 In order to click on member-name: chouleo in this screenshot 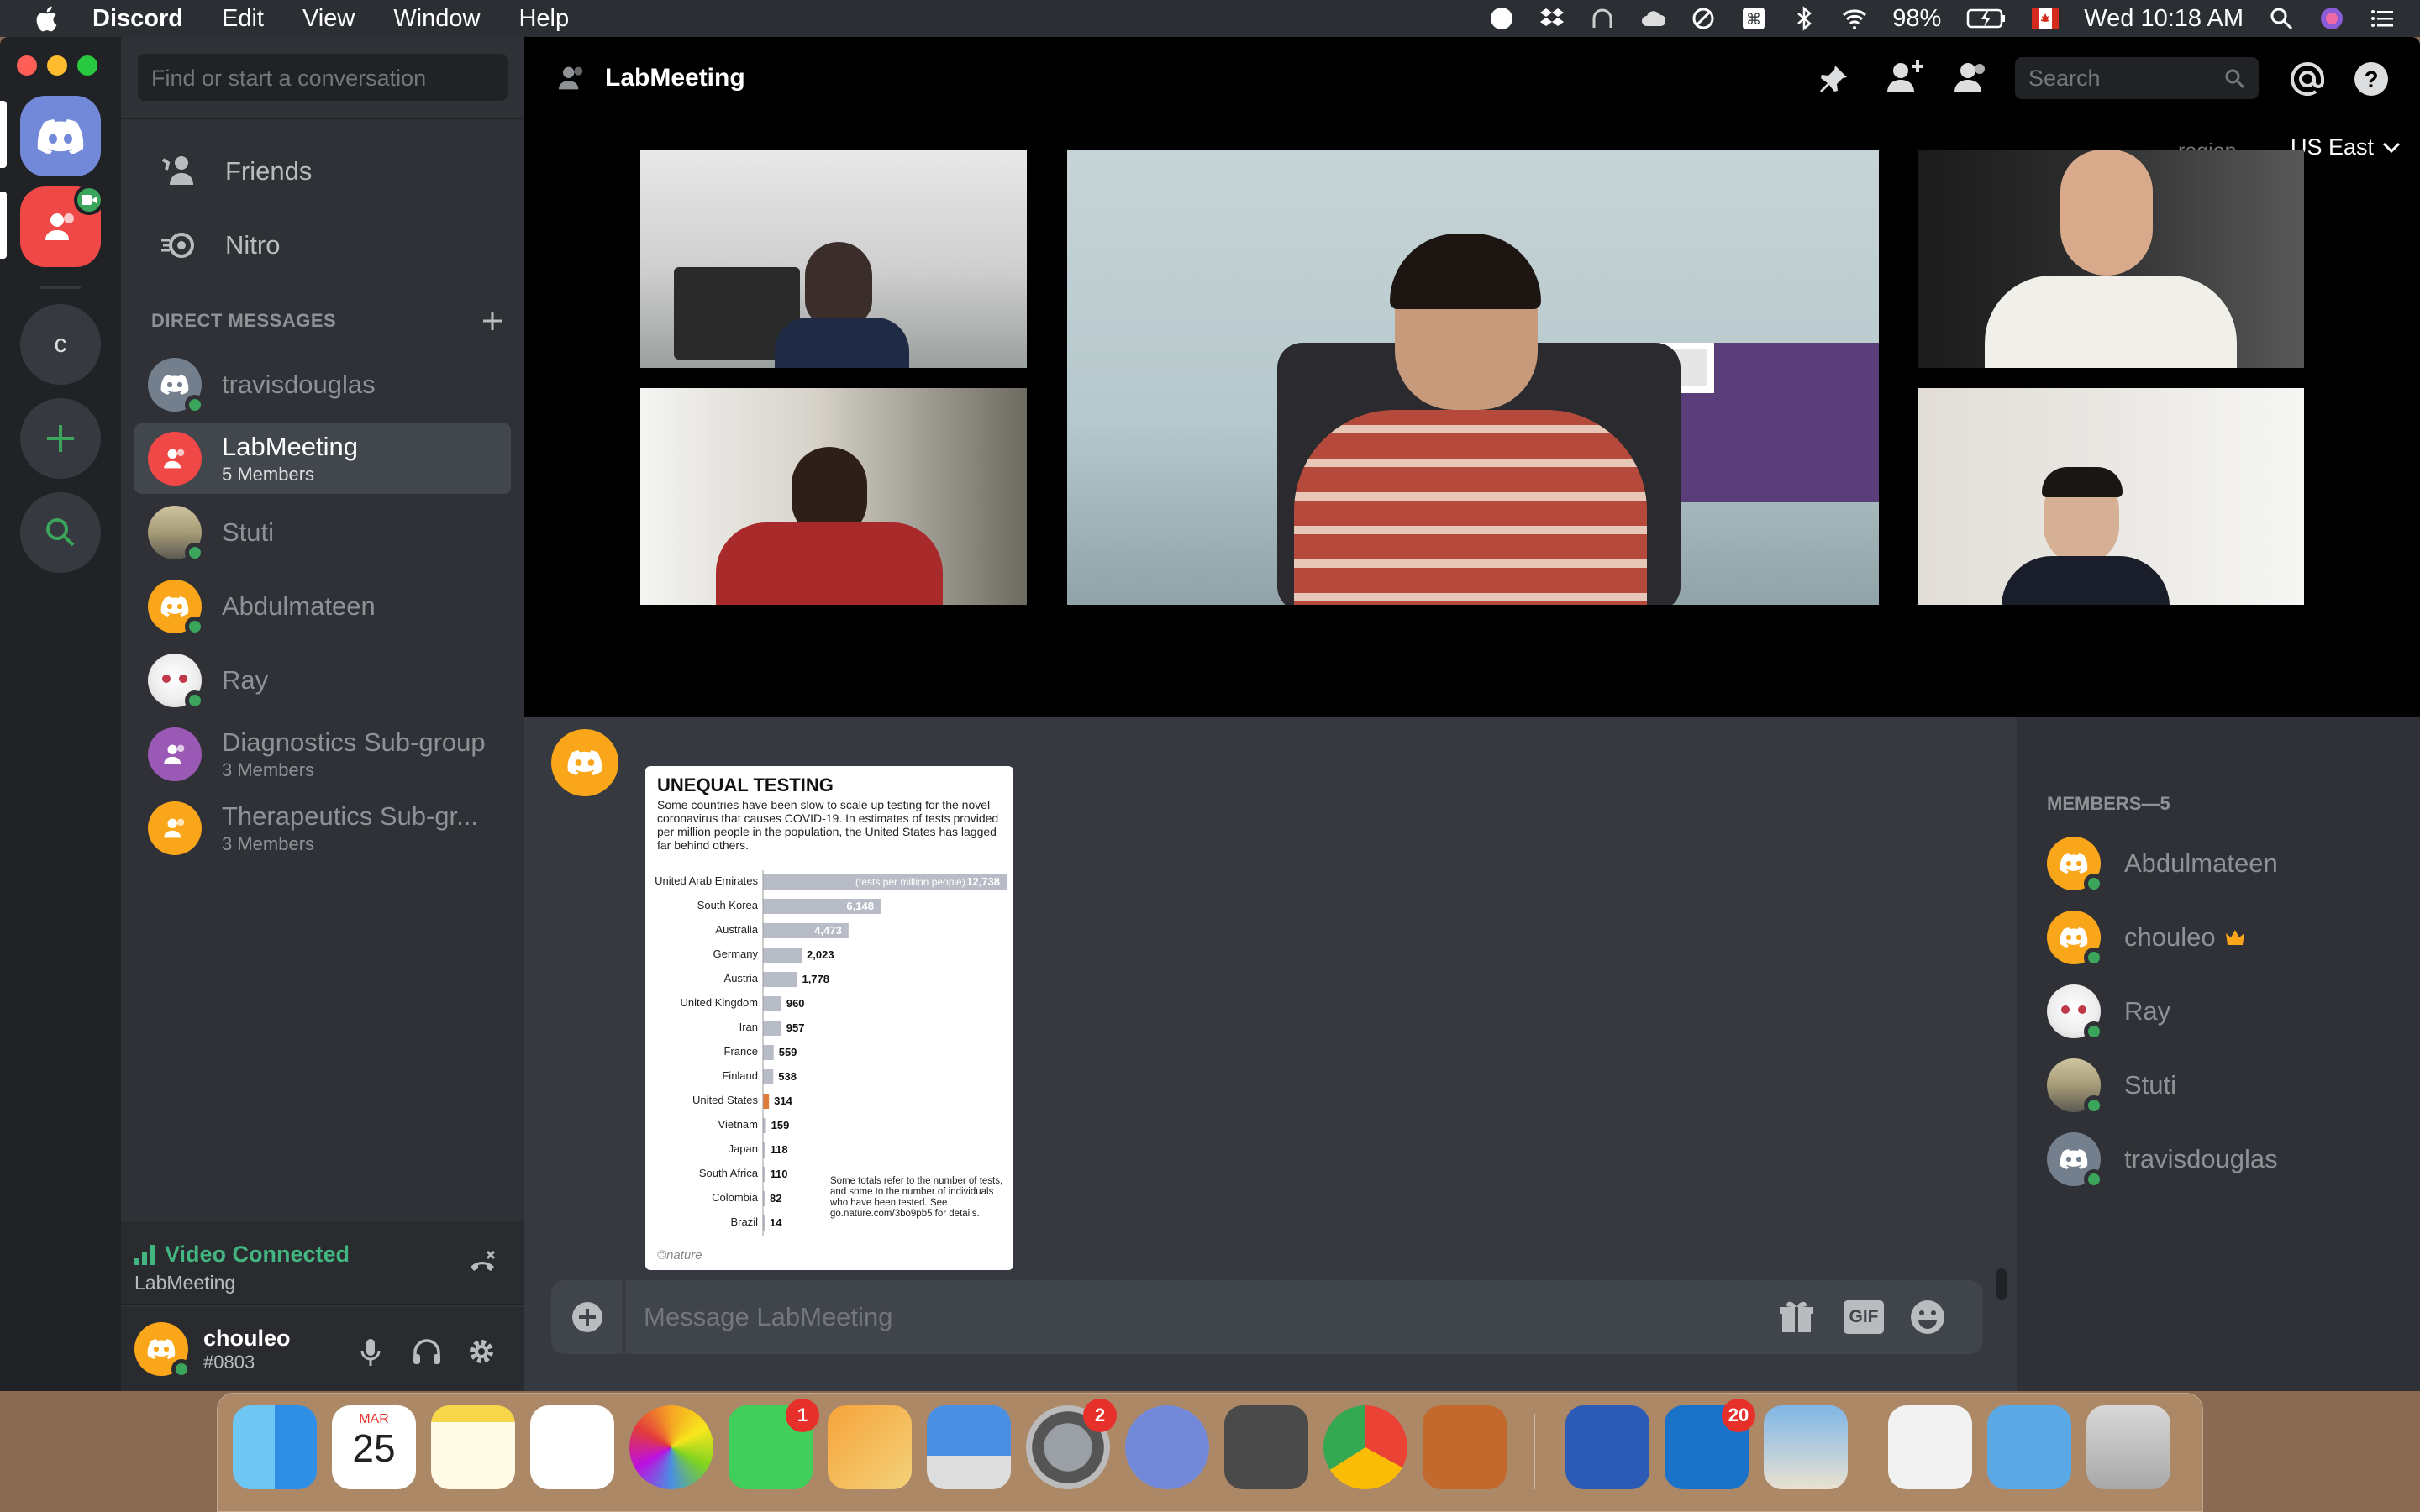, I will do `click(2170, 937)`.